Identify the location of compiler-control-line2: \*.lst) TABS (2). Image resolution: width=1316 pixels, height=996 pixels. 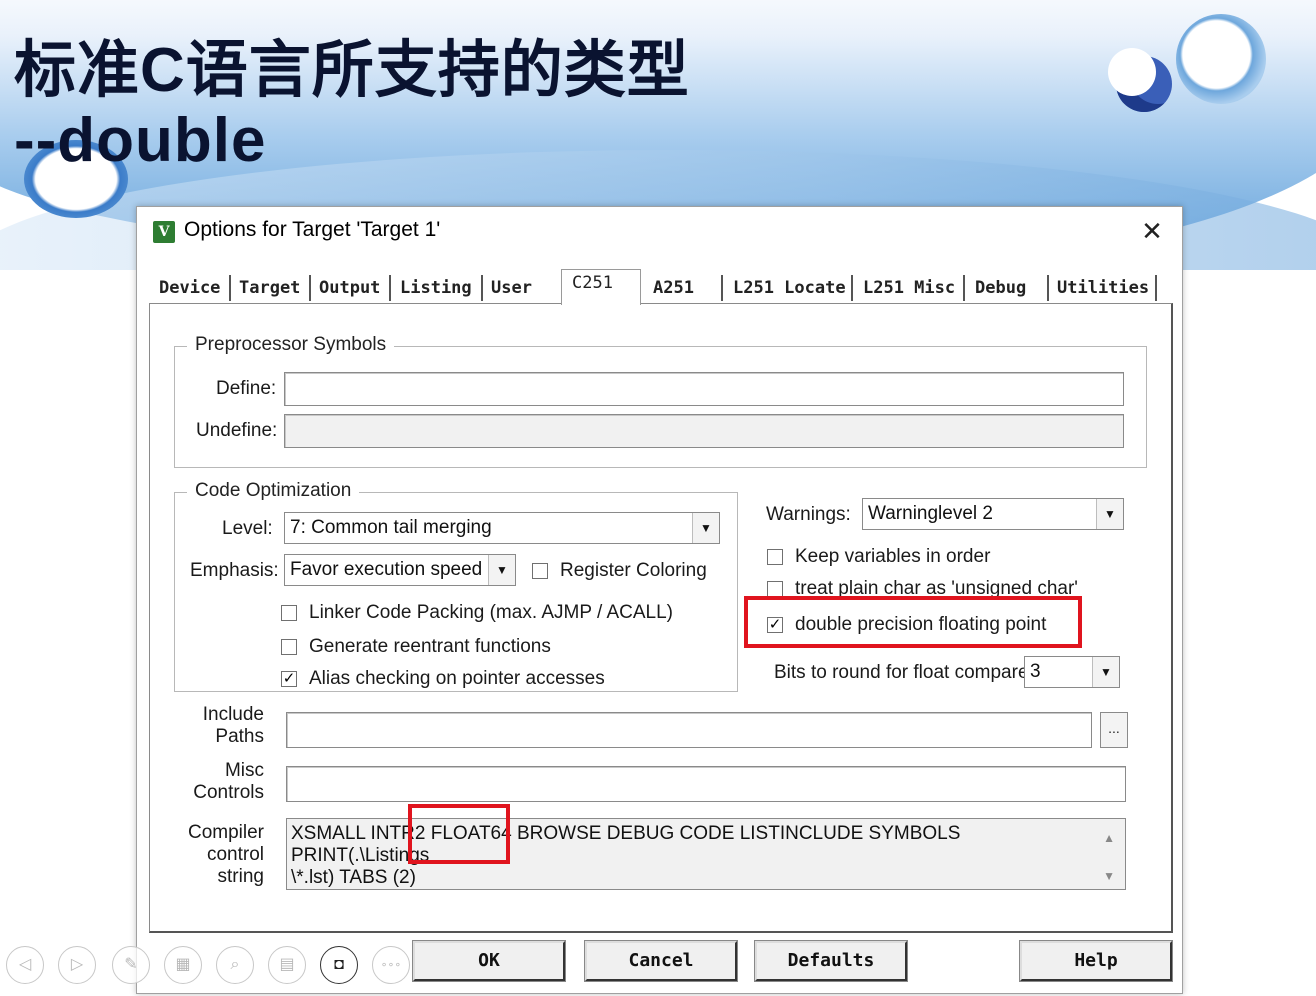
(353, 877).